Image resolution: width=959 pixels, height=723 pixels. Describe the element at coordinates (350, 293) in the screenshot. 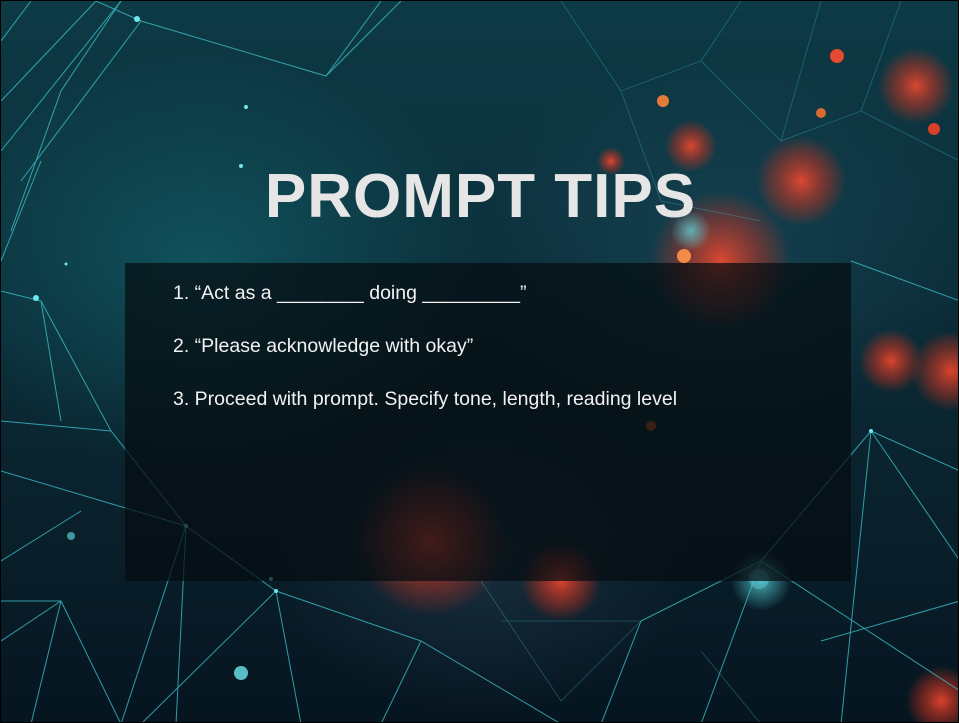

I see `tip-item-1: 1. “Act as a ________ doing _________”` at that location.